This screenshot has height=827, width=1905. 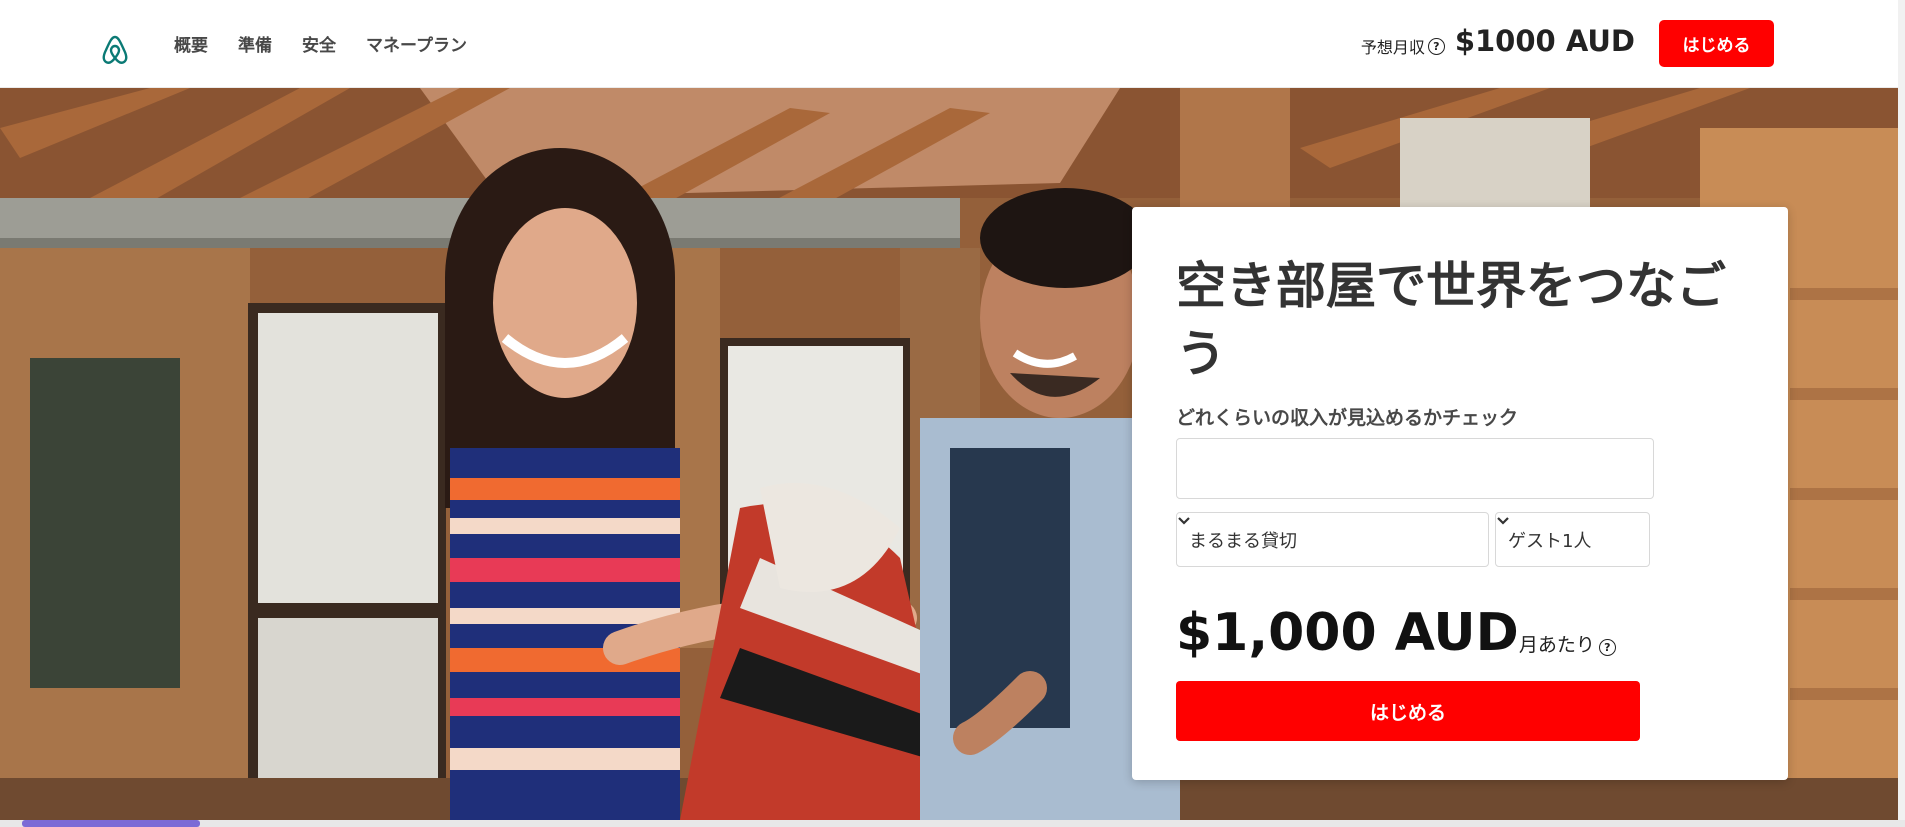 I want to click on horizontal-scrollbar, so click(x=952, y=823).